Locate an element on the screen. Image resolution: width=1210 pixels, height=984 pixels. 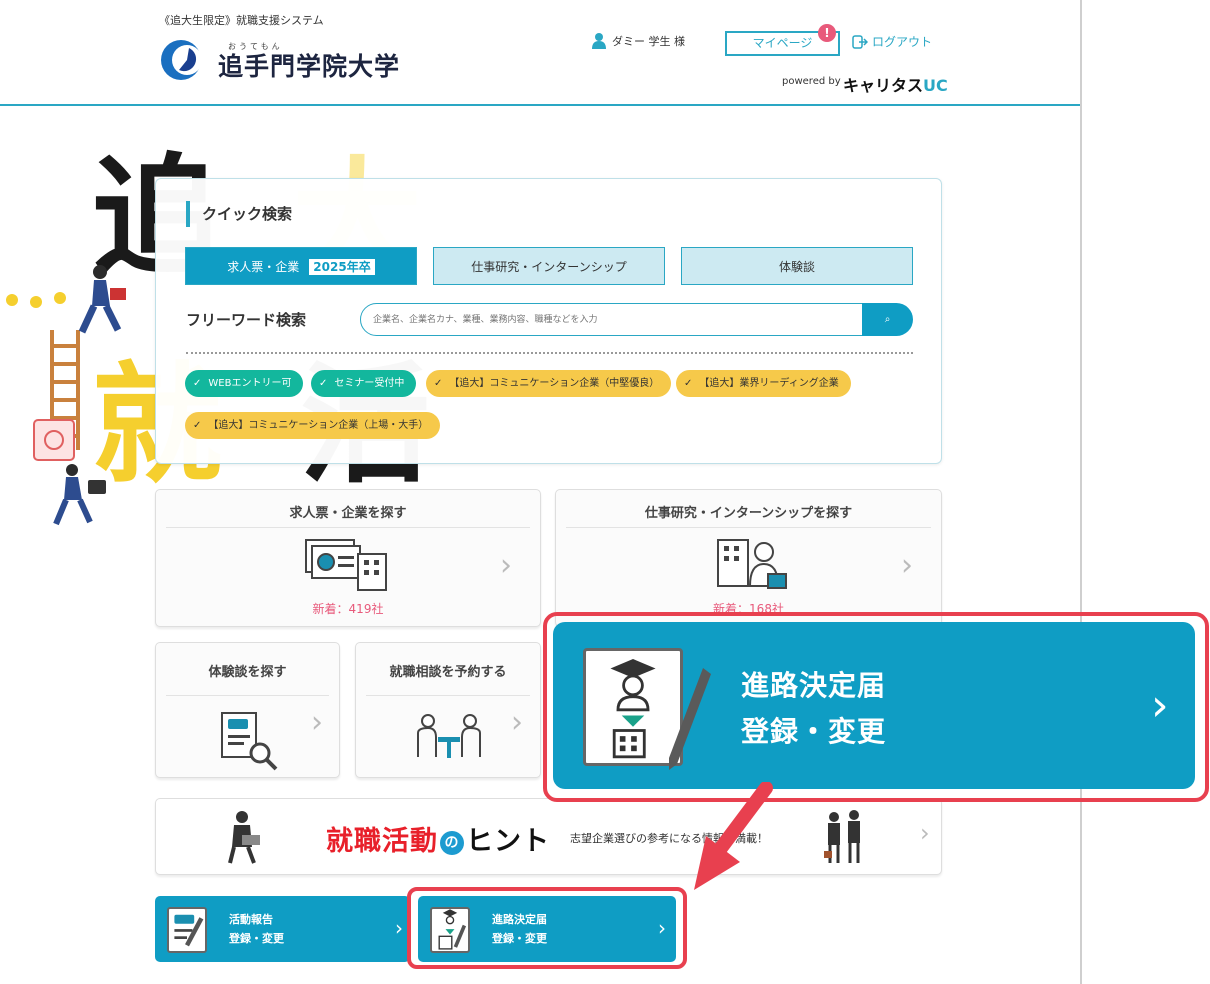
user-icon is located at coordinates (599, 41).